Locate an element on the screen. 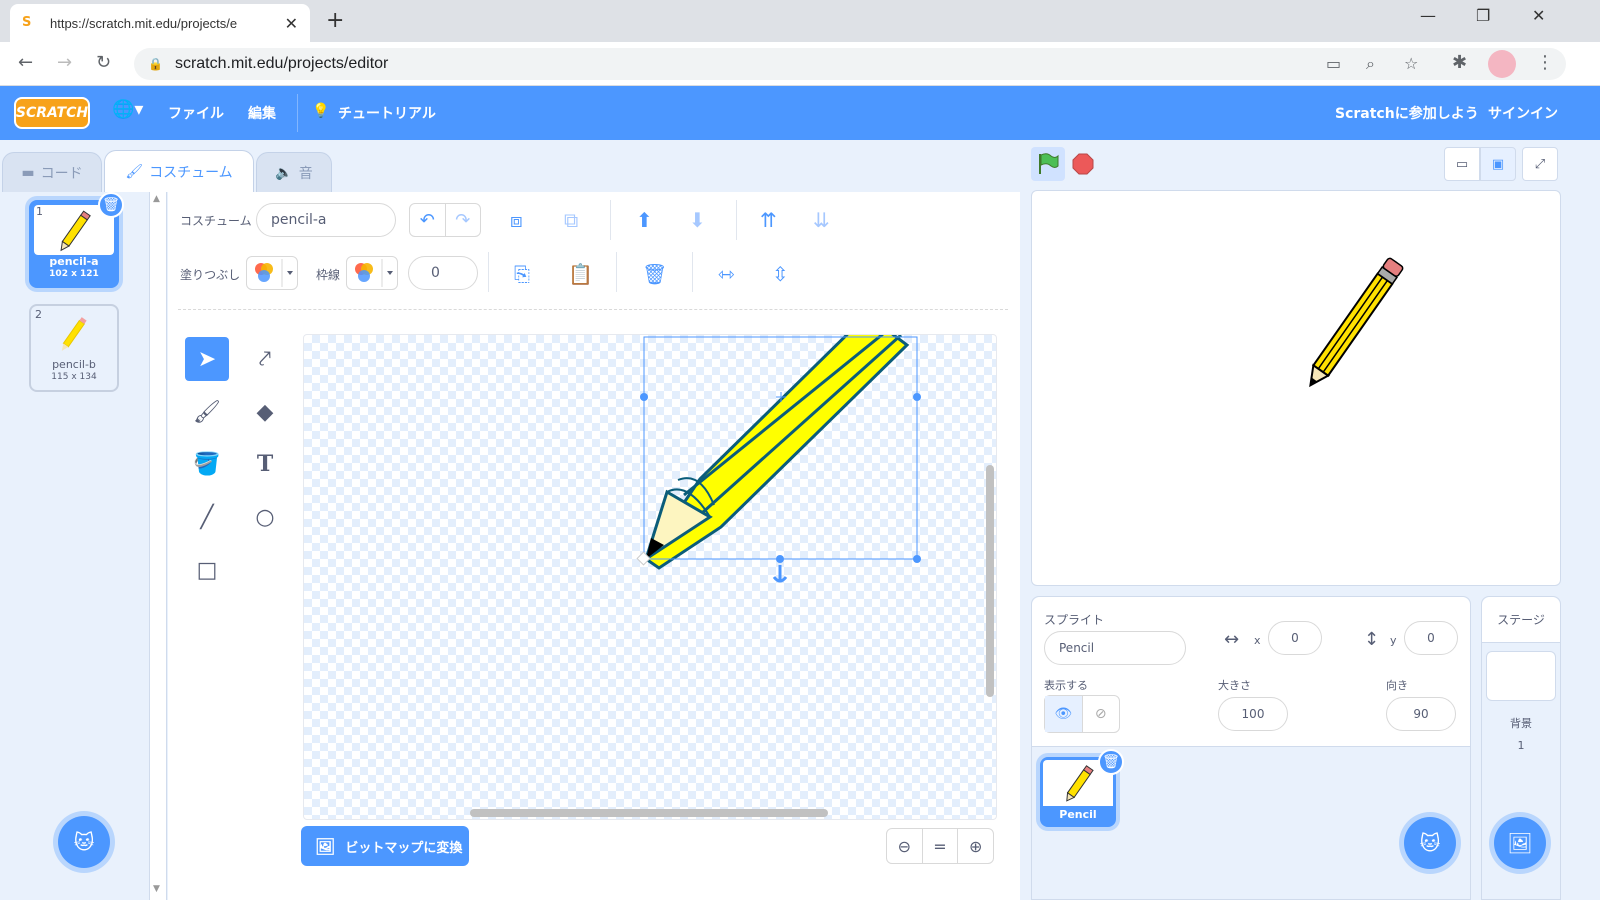  minimize-icon: — is located at coordinates (1428, 15).